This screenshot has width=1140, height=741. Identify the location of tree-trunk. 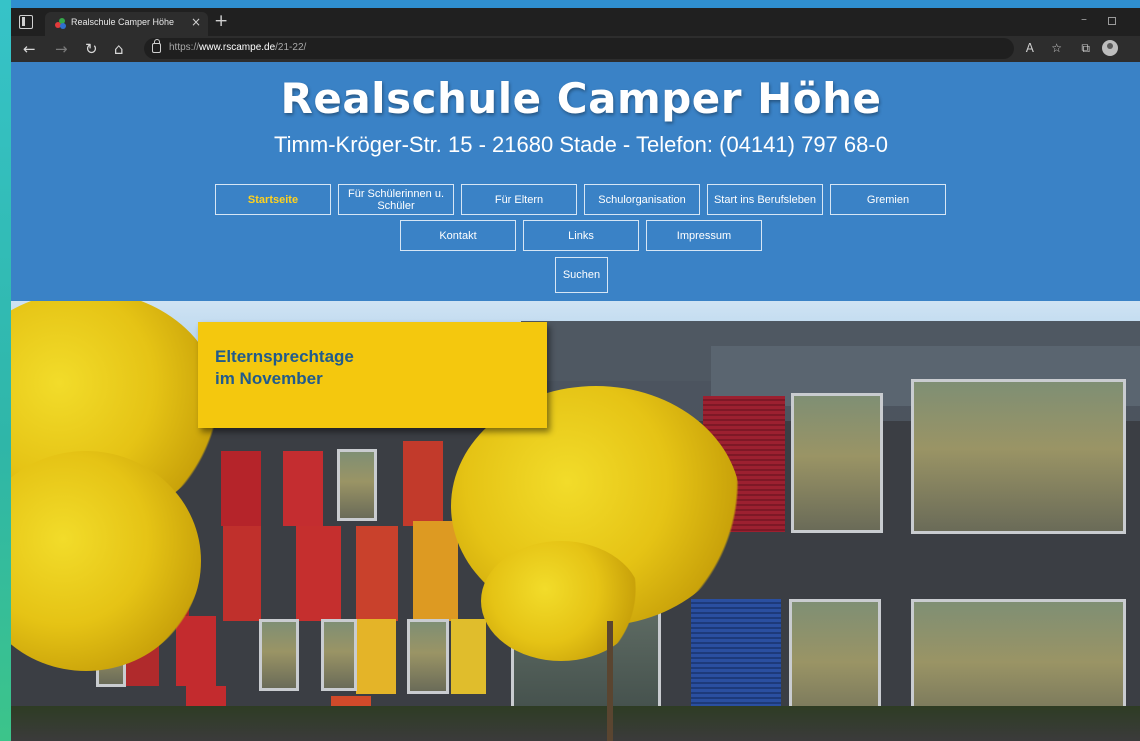
(610, 681).